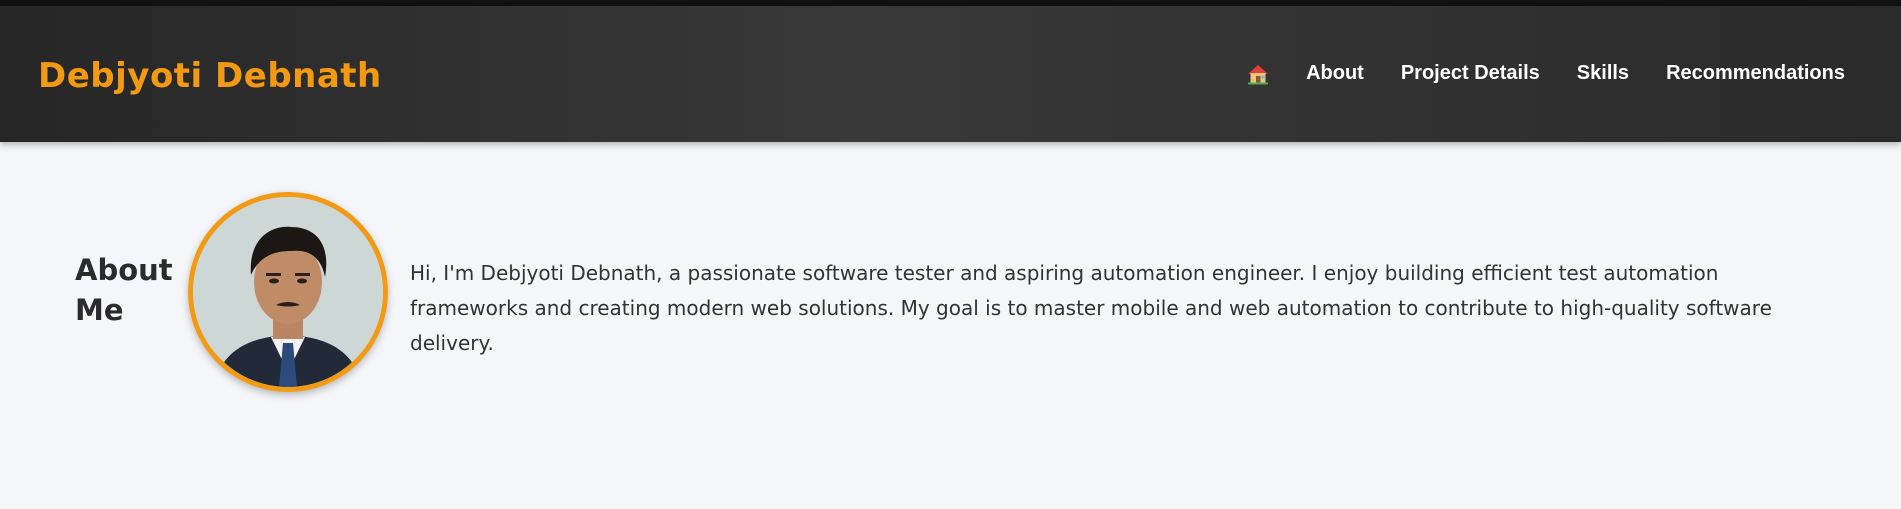 The width and height of the screenshot is (1901, 509). What do you see at coordinates (124, 290) in the screenshot?
I see `about-heading: About Me` at bounding box center [124, 290].